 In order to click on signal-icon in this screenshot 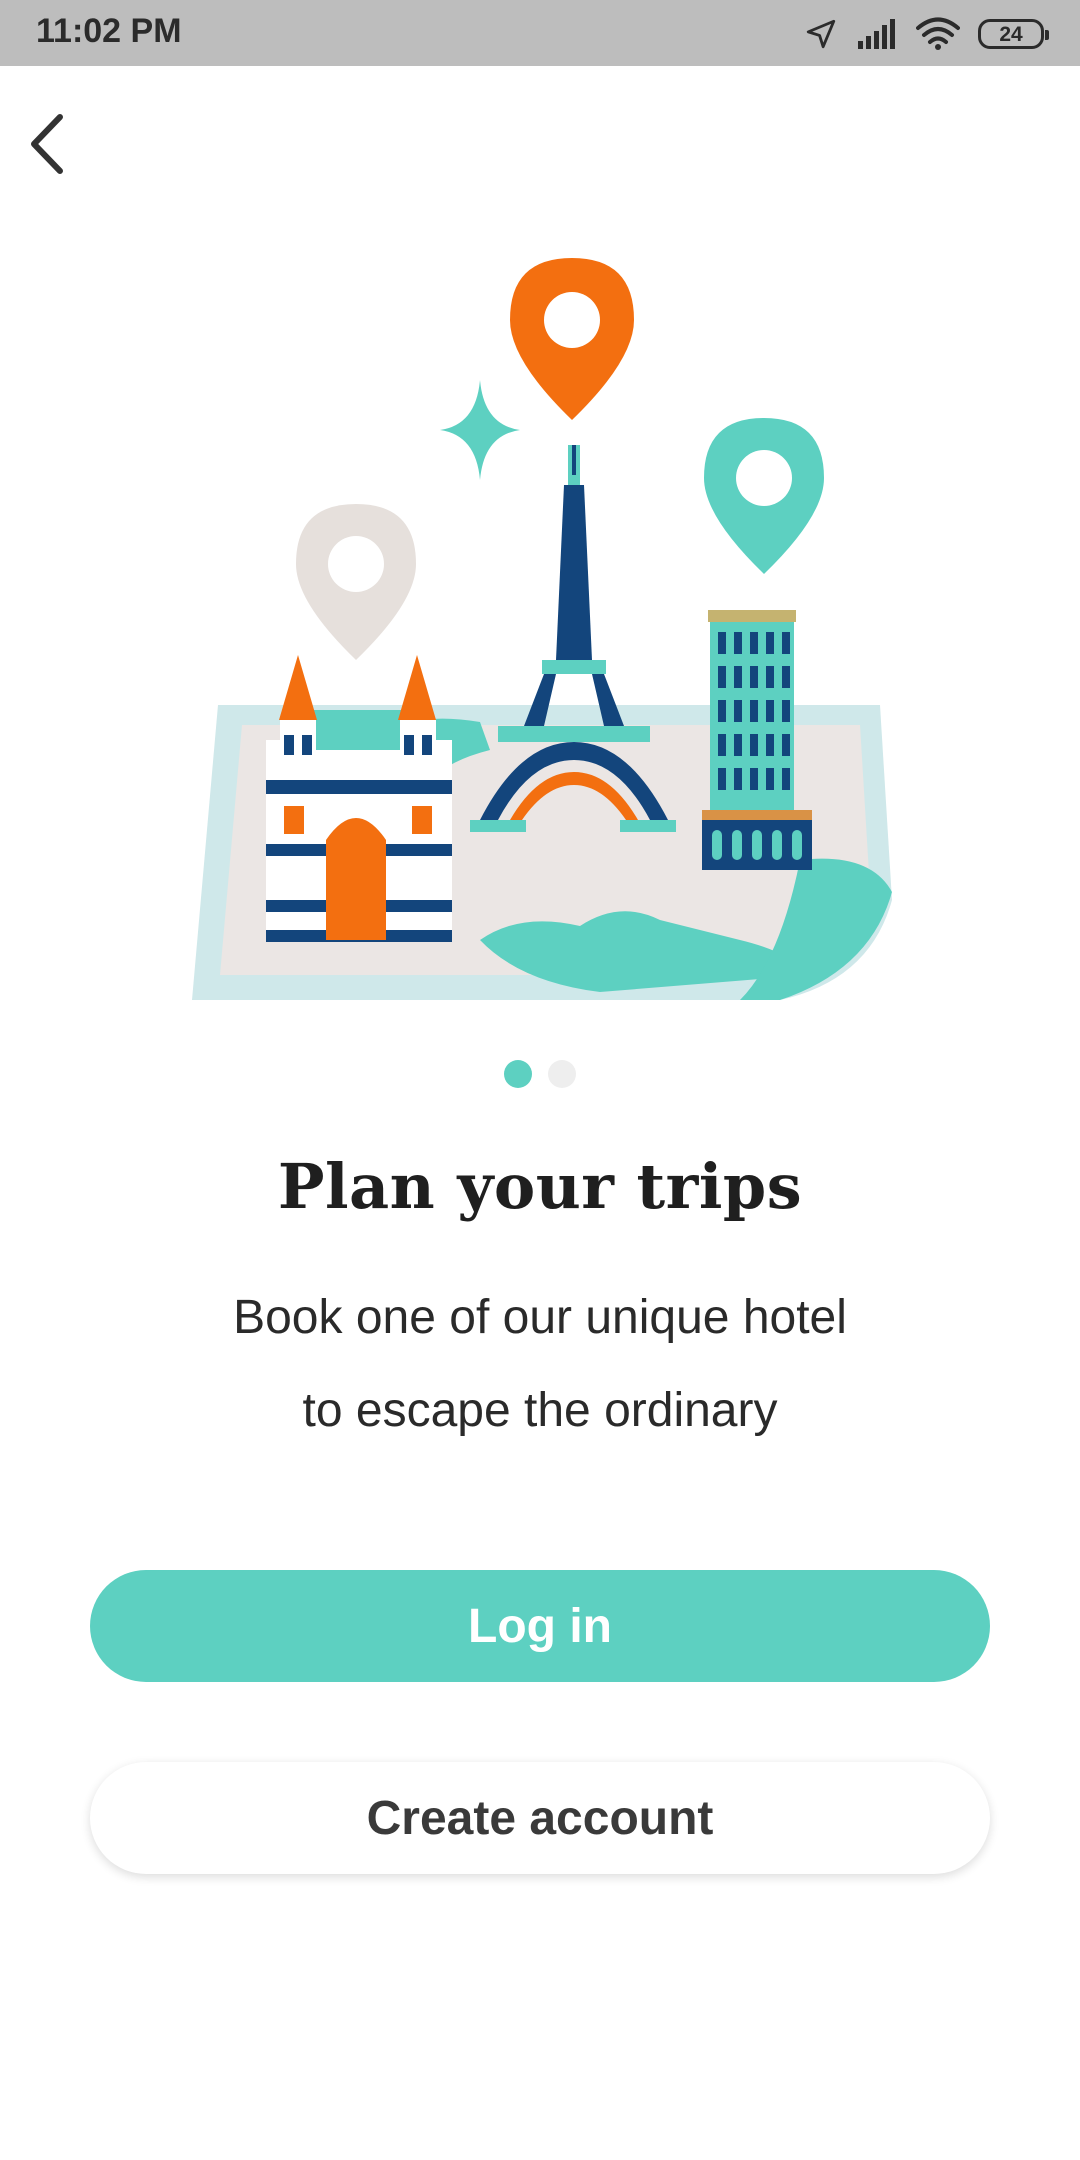, I will do `click(877, 34)`.